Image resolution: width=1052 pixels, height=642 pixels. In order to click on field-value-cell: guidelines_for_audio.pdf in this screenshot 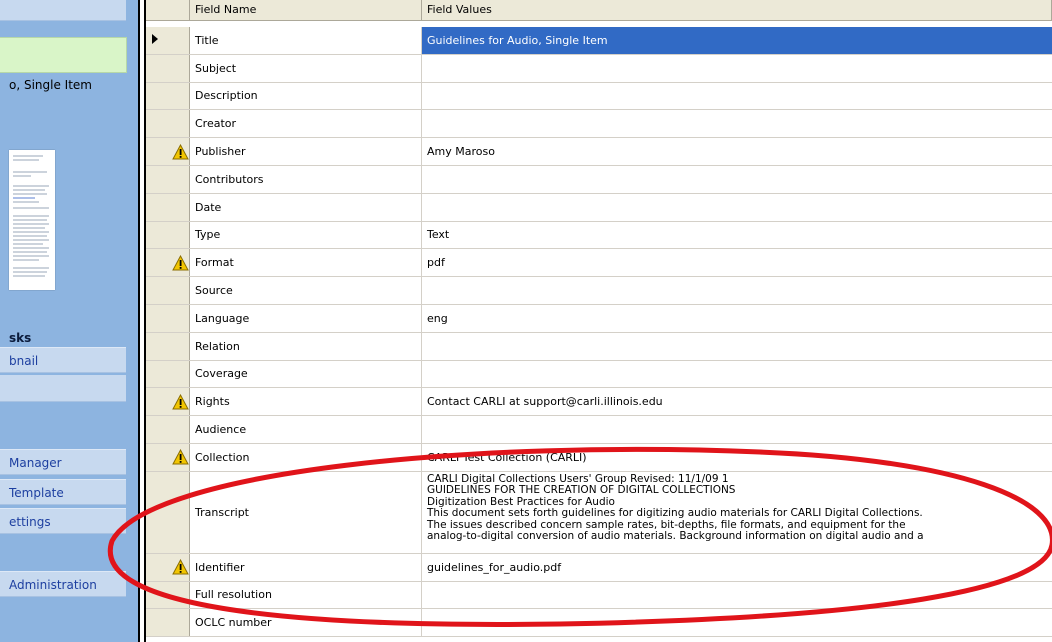, I will do `click(737, 567)`.